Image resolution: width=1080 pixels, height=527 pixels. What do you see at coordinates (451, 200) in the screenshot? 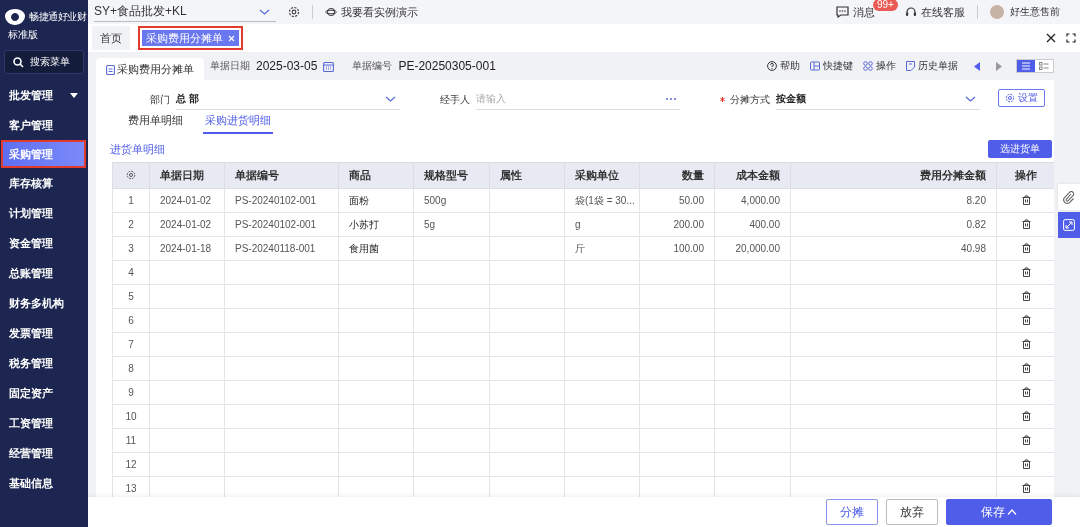
I see `table-cell: 500g` at bounding box center [451, 200].